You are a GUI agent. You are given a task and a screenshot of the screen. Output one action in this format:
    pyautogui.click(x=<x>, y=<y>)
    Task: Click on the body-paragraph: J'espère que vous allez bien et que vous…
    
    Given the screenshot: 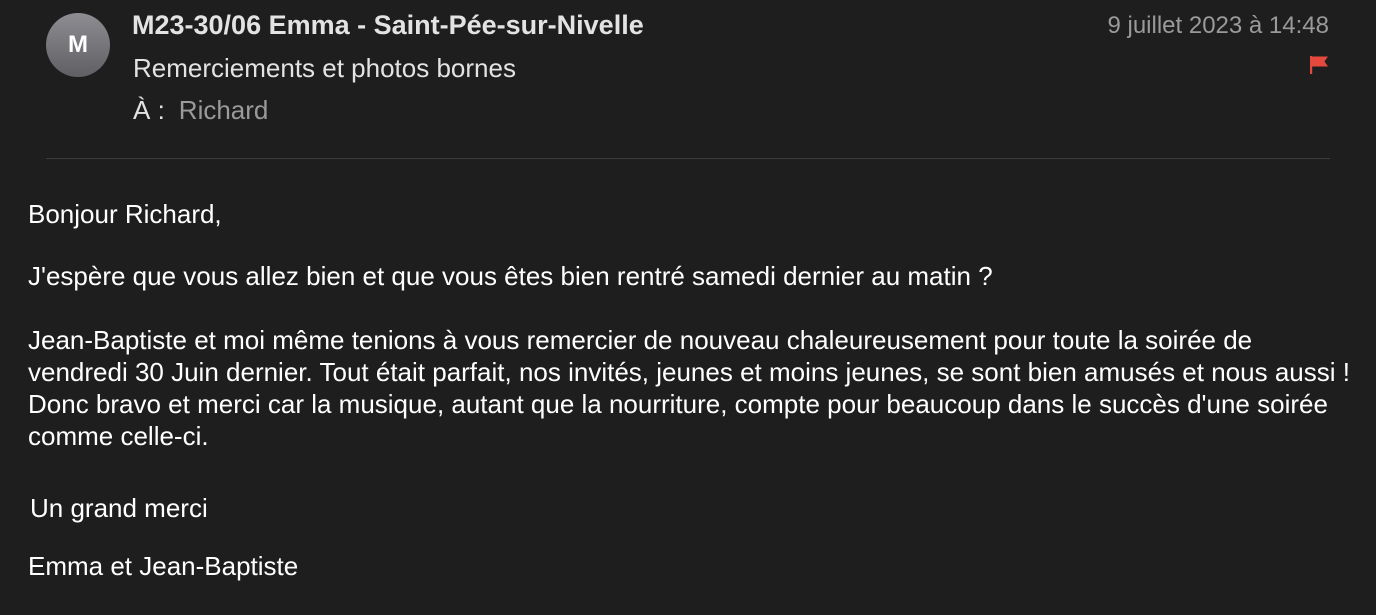 What is the action you would take?
    pyautogui.click(x=510, y=276)
    